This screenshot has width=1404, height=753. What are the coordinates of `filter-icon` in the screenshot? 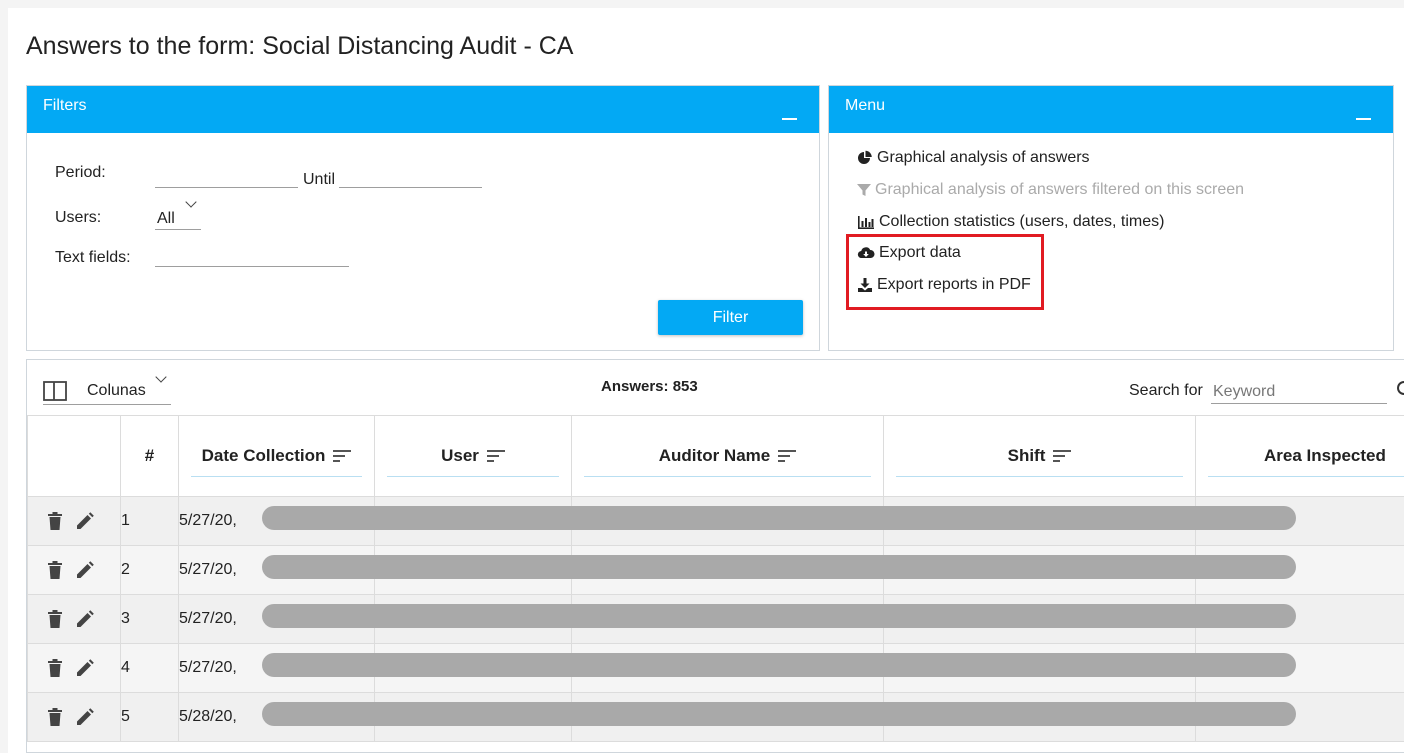 It's located at (864, 190).